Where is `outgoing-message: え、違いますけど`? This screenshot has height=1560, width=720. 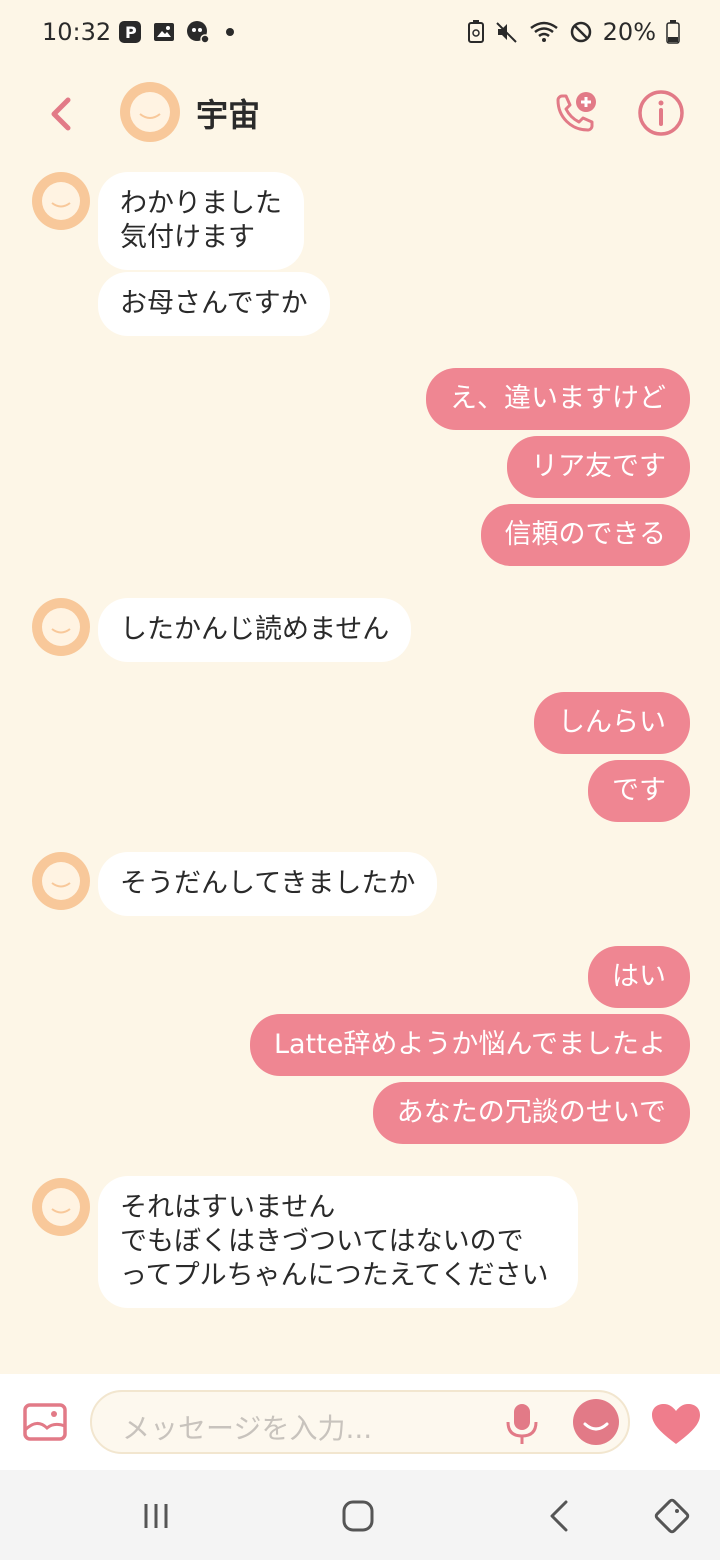
outgoing-message: え、違いますけど is located at coordinates (558, 399).